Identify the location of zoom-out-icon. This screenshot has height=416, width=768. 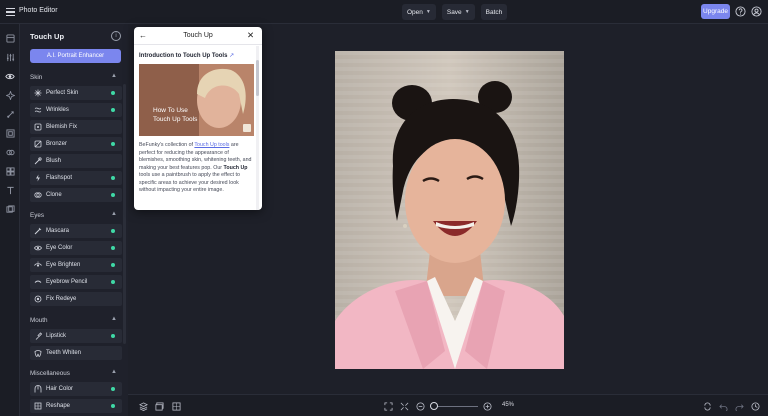
(420, 406).